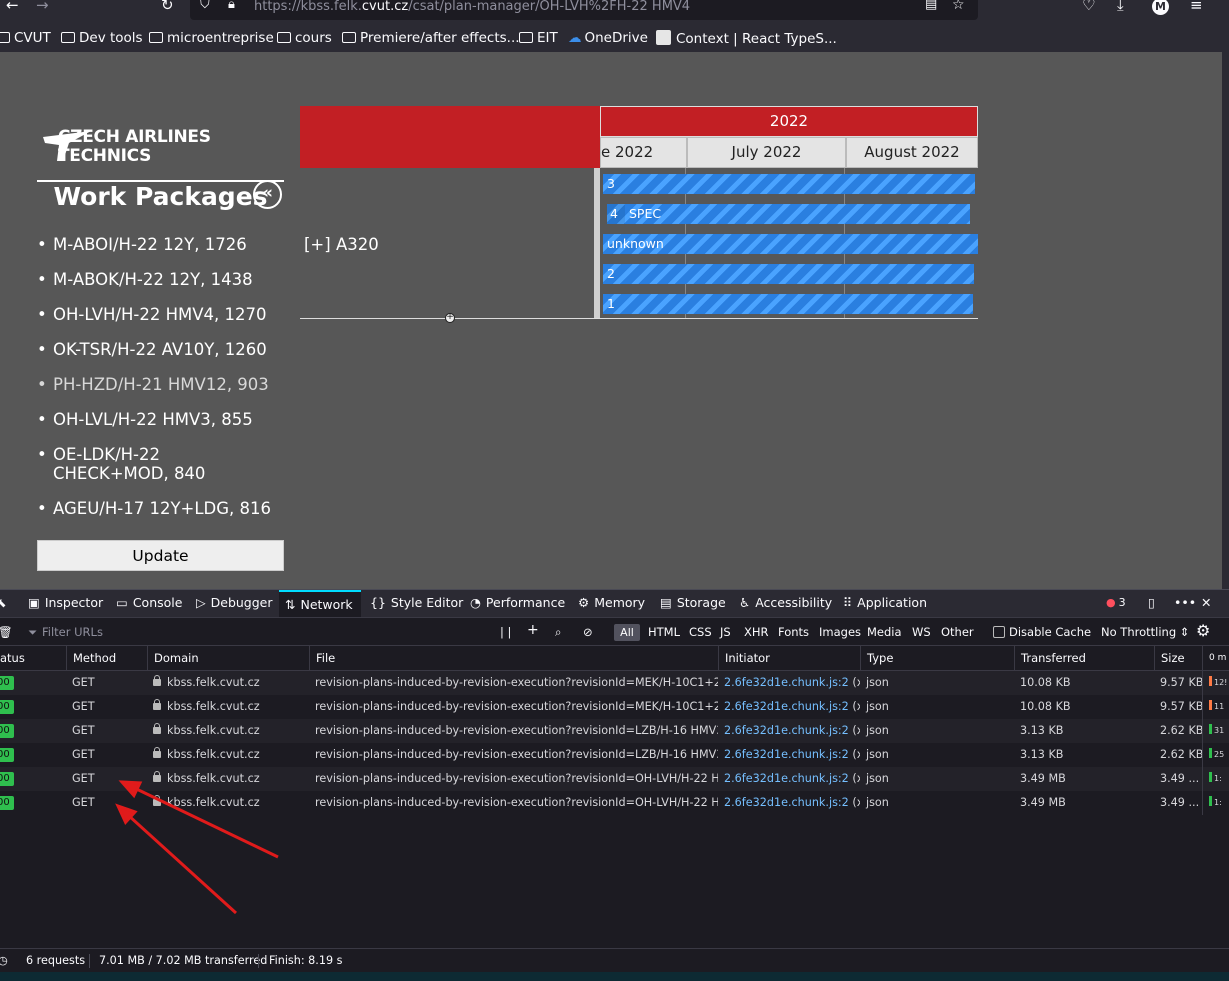  What do you see at coordinates (156, 37) in the screenshot?
I see `folder-icon` at bounding box center [156, 37].